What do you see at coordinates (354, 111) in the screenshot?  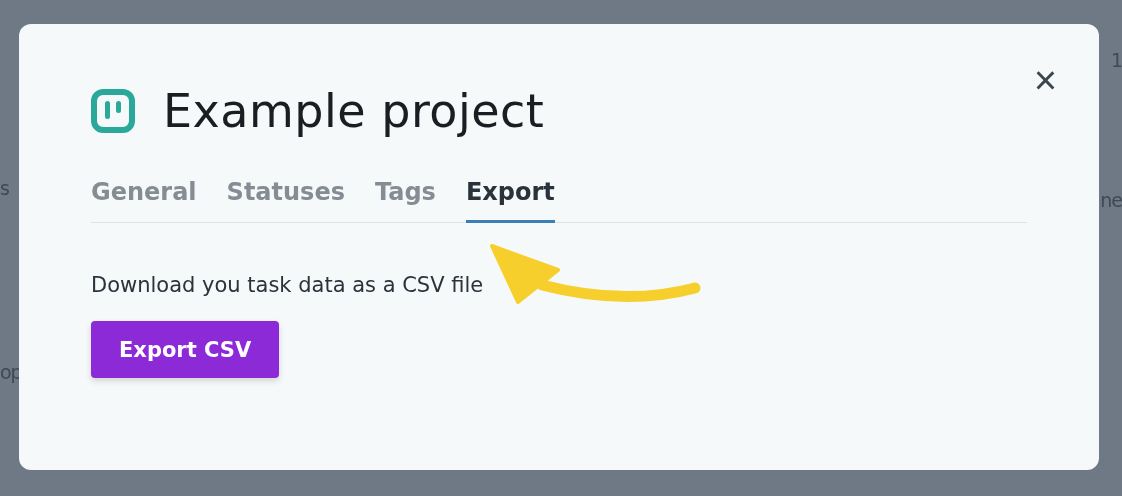 I see `dialog-title: Example project` at bounding box center [354, 111].